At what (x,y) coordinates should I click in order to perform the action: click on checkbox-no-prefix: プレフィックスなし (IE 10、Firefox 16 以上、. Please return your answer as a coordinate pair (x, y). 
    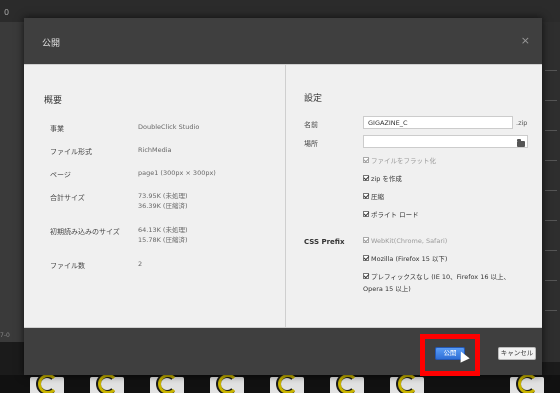
    Looking at the image, I should click on (436, 277).